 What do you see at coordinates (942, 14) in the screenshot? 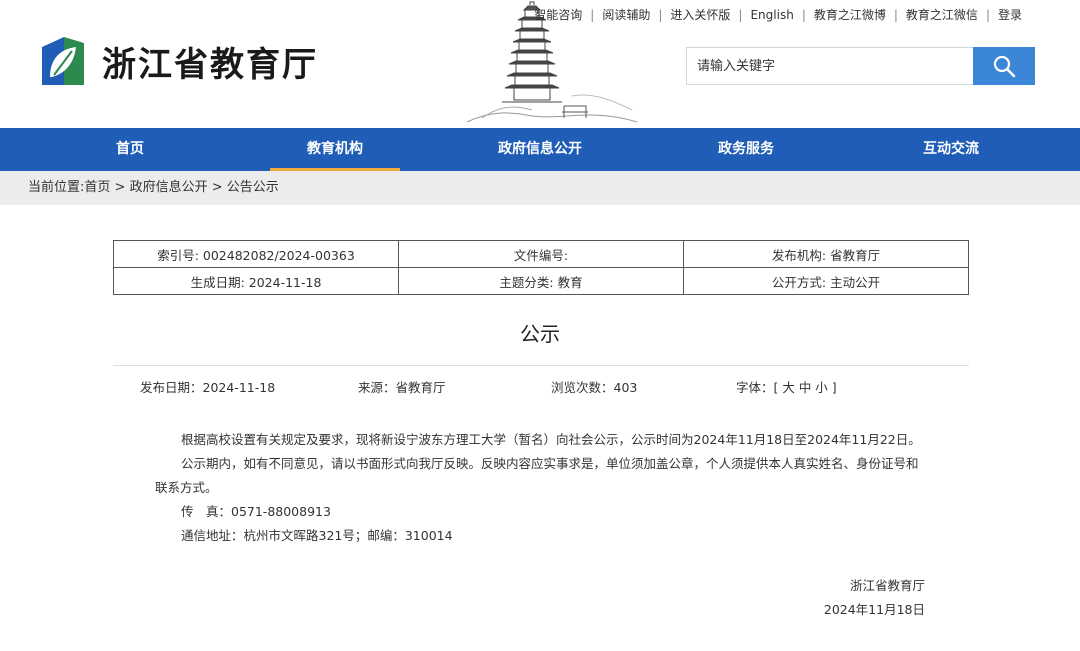
I see `top-link-wechat: 教育之江微信` at bounding box center [942, 14].